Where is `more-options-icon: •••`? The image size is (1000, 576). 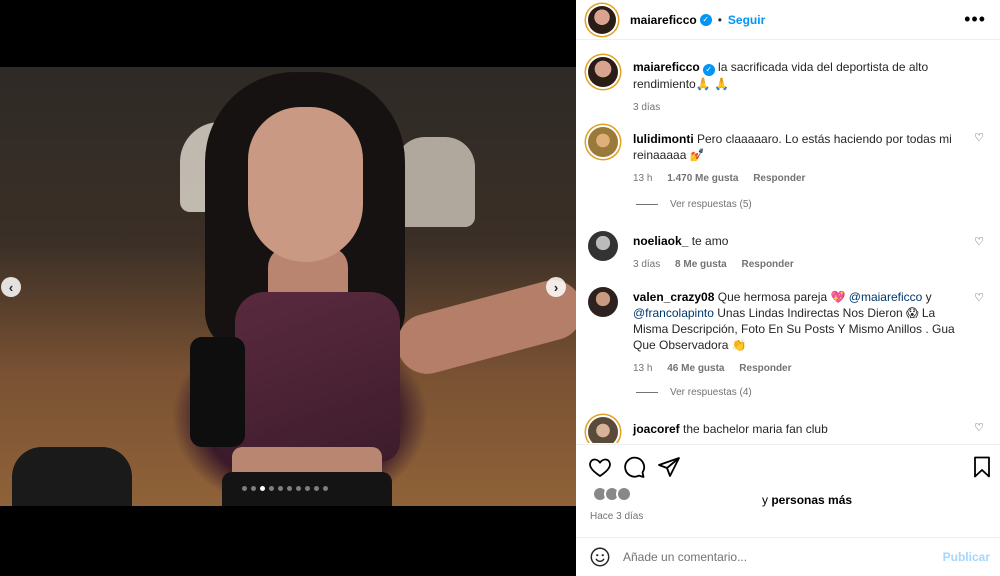 more-options-icon: ••• is located at coordinates (975, 19).